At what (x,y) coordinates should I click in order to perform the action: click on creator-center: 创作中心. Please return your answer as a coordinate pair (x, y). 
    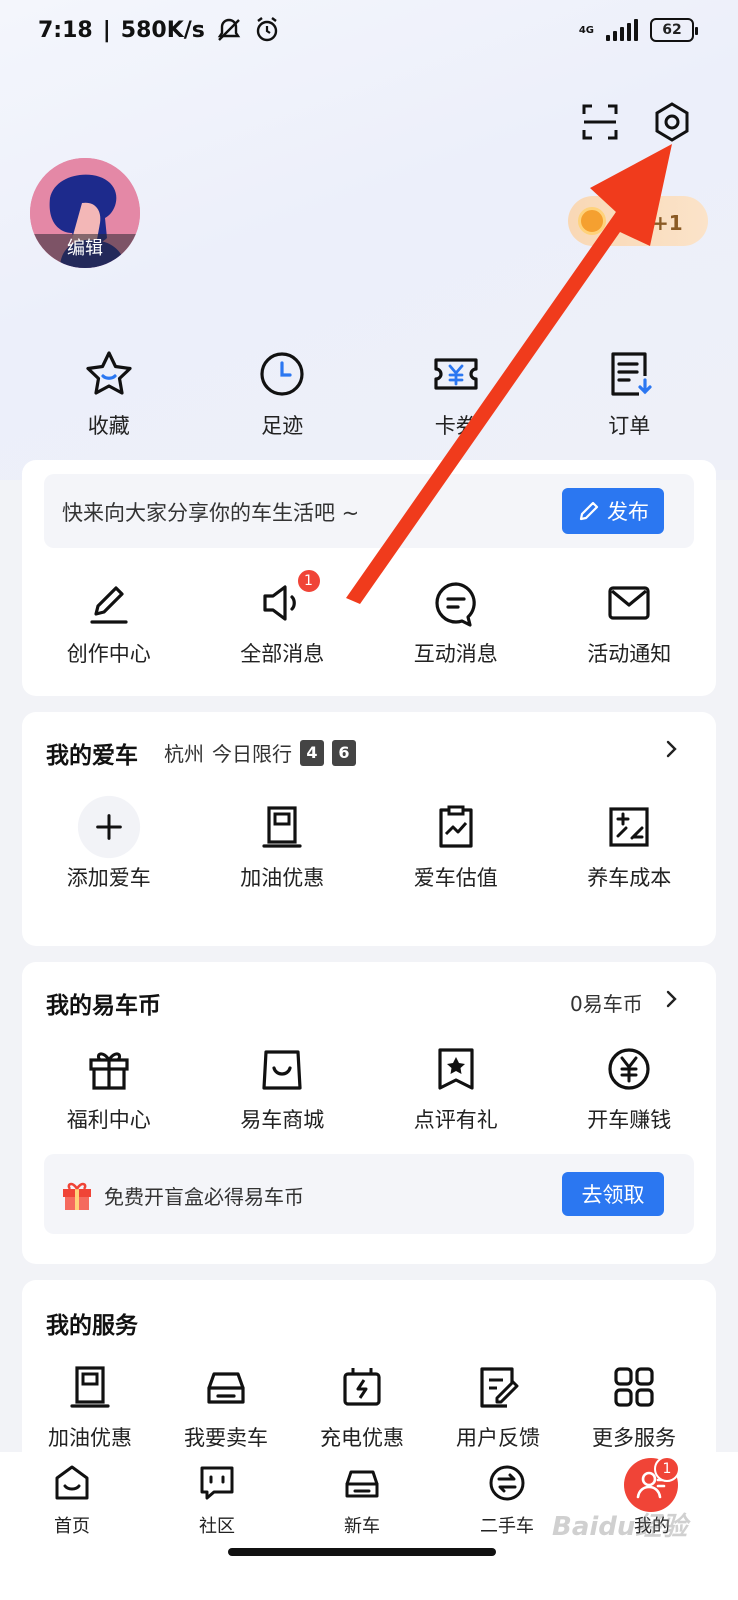
    Looking at the image, I should click on (109, 623).